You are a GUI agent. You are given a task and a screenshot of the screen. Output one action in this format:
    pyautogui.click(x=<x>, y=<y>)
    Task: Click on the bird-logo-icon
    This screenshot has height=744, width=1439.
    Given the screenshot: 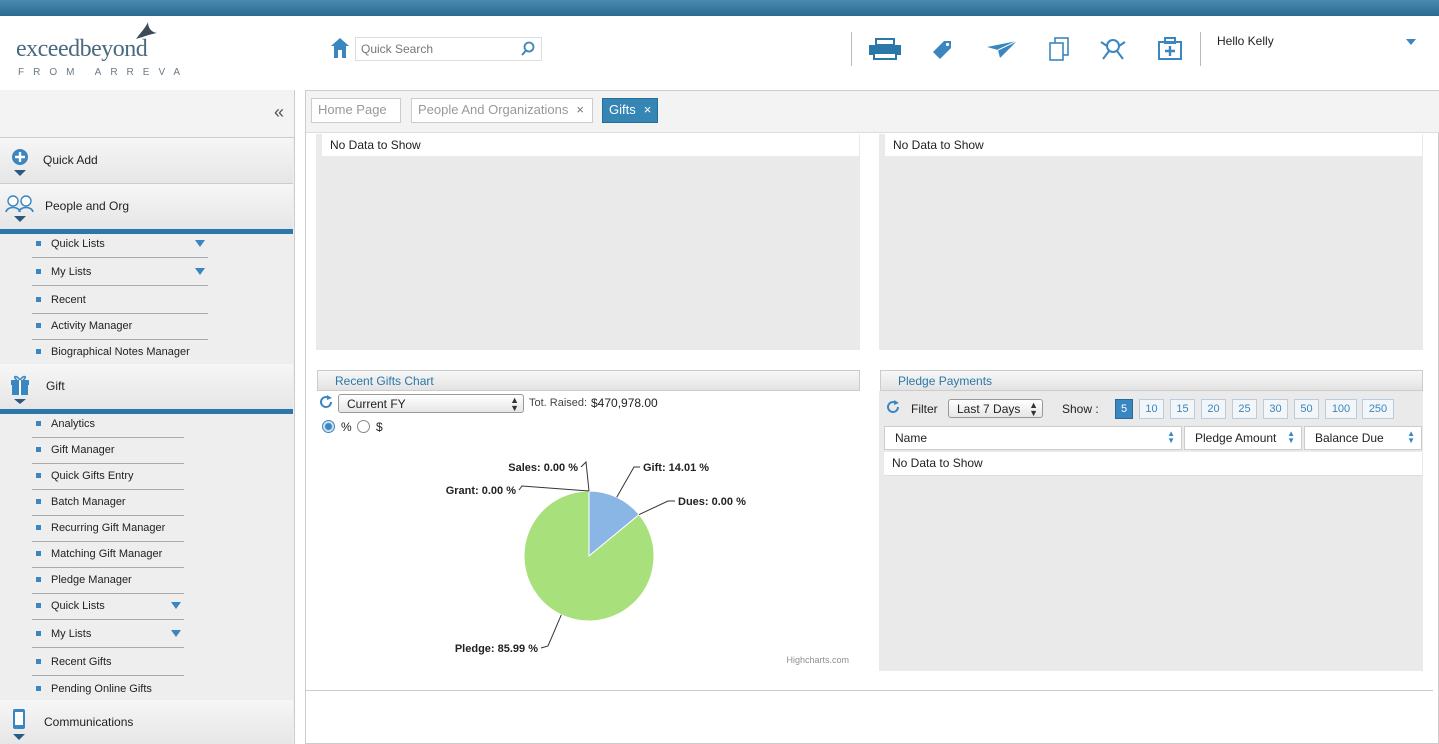 What is the action you would take?
    pyautogui.click(x=146, y=30)
    